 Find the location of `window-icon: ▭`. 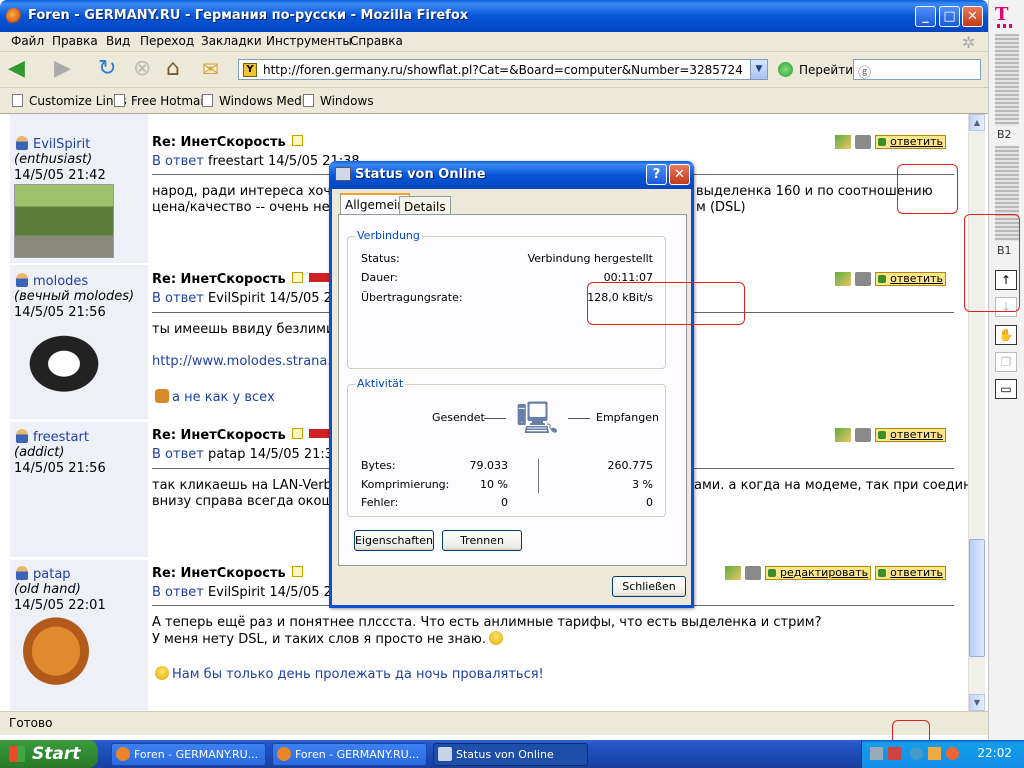

window-icon: ▭ is located at coordinates (1006, 389).